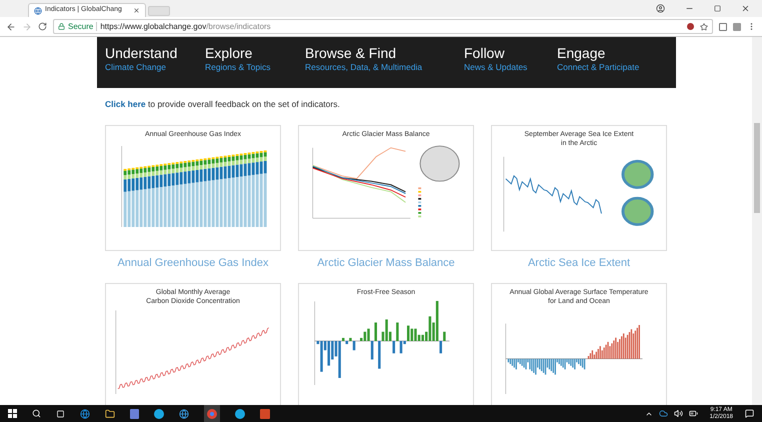 Image resolution: width=762 pixels, height=422 pixels. What do you see at coordinates (36, 413) in the screenshot?
I see `search-icon` at bounding box center [36, 413].